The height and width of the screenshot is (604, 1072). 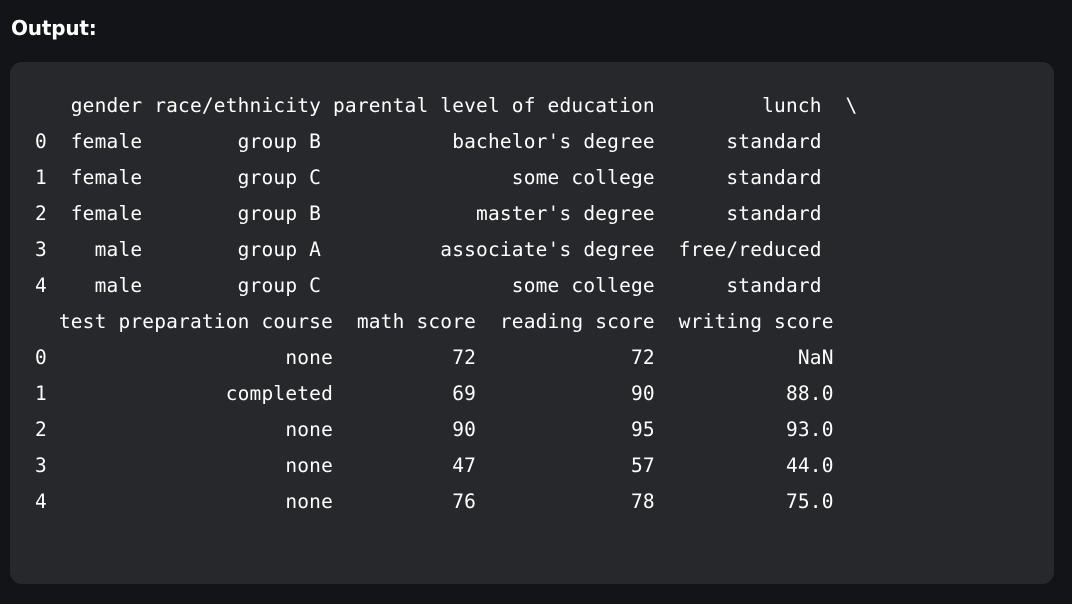 What do you see at coordinates (434, 393) in the screenshot?
I see `output-line: 1 completed 69 90 88.0` at bounding box center [434, 393].